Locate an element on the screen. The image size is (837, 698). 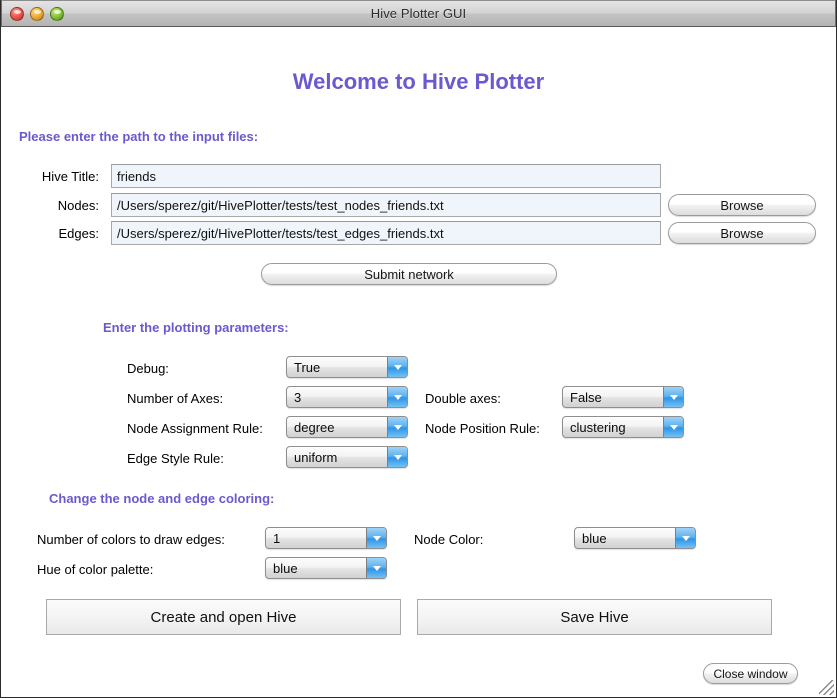
window-title: Hive Plotter GUI is located at coordinates (418, 13).